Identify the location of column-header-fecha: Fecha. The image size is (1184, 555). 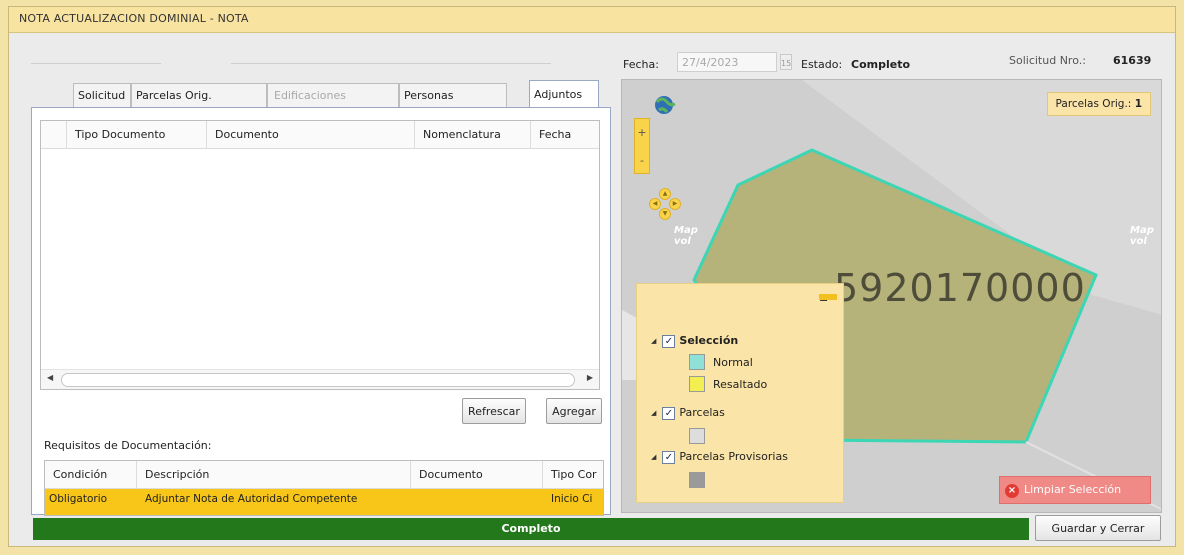
(566, 135).